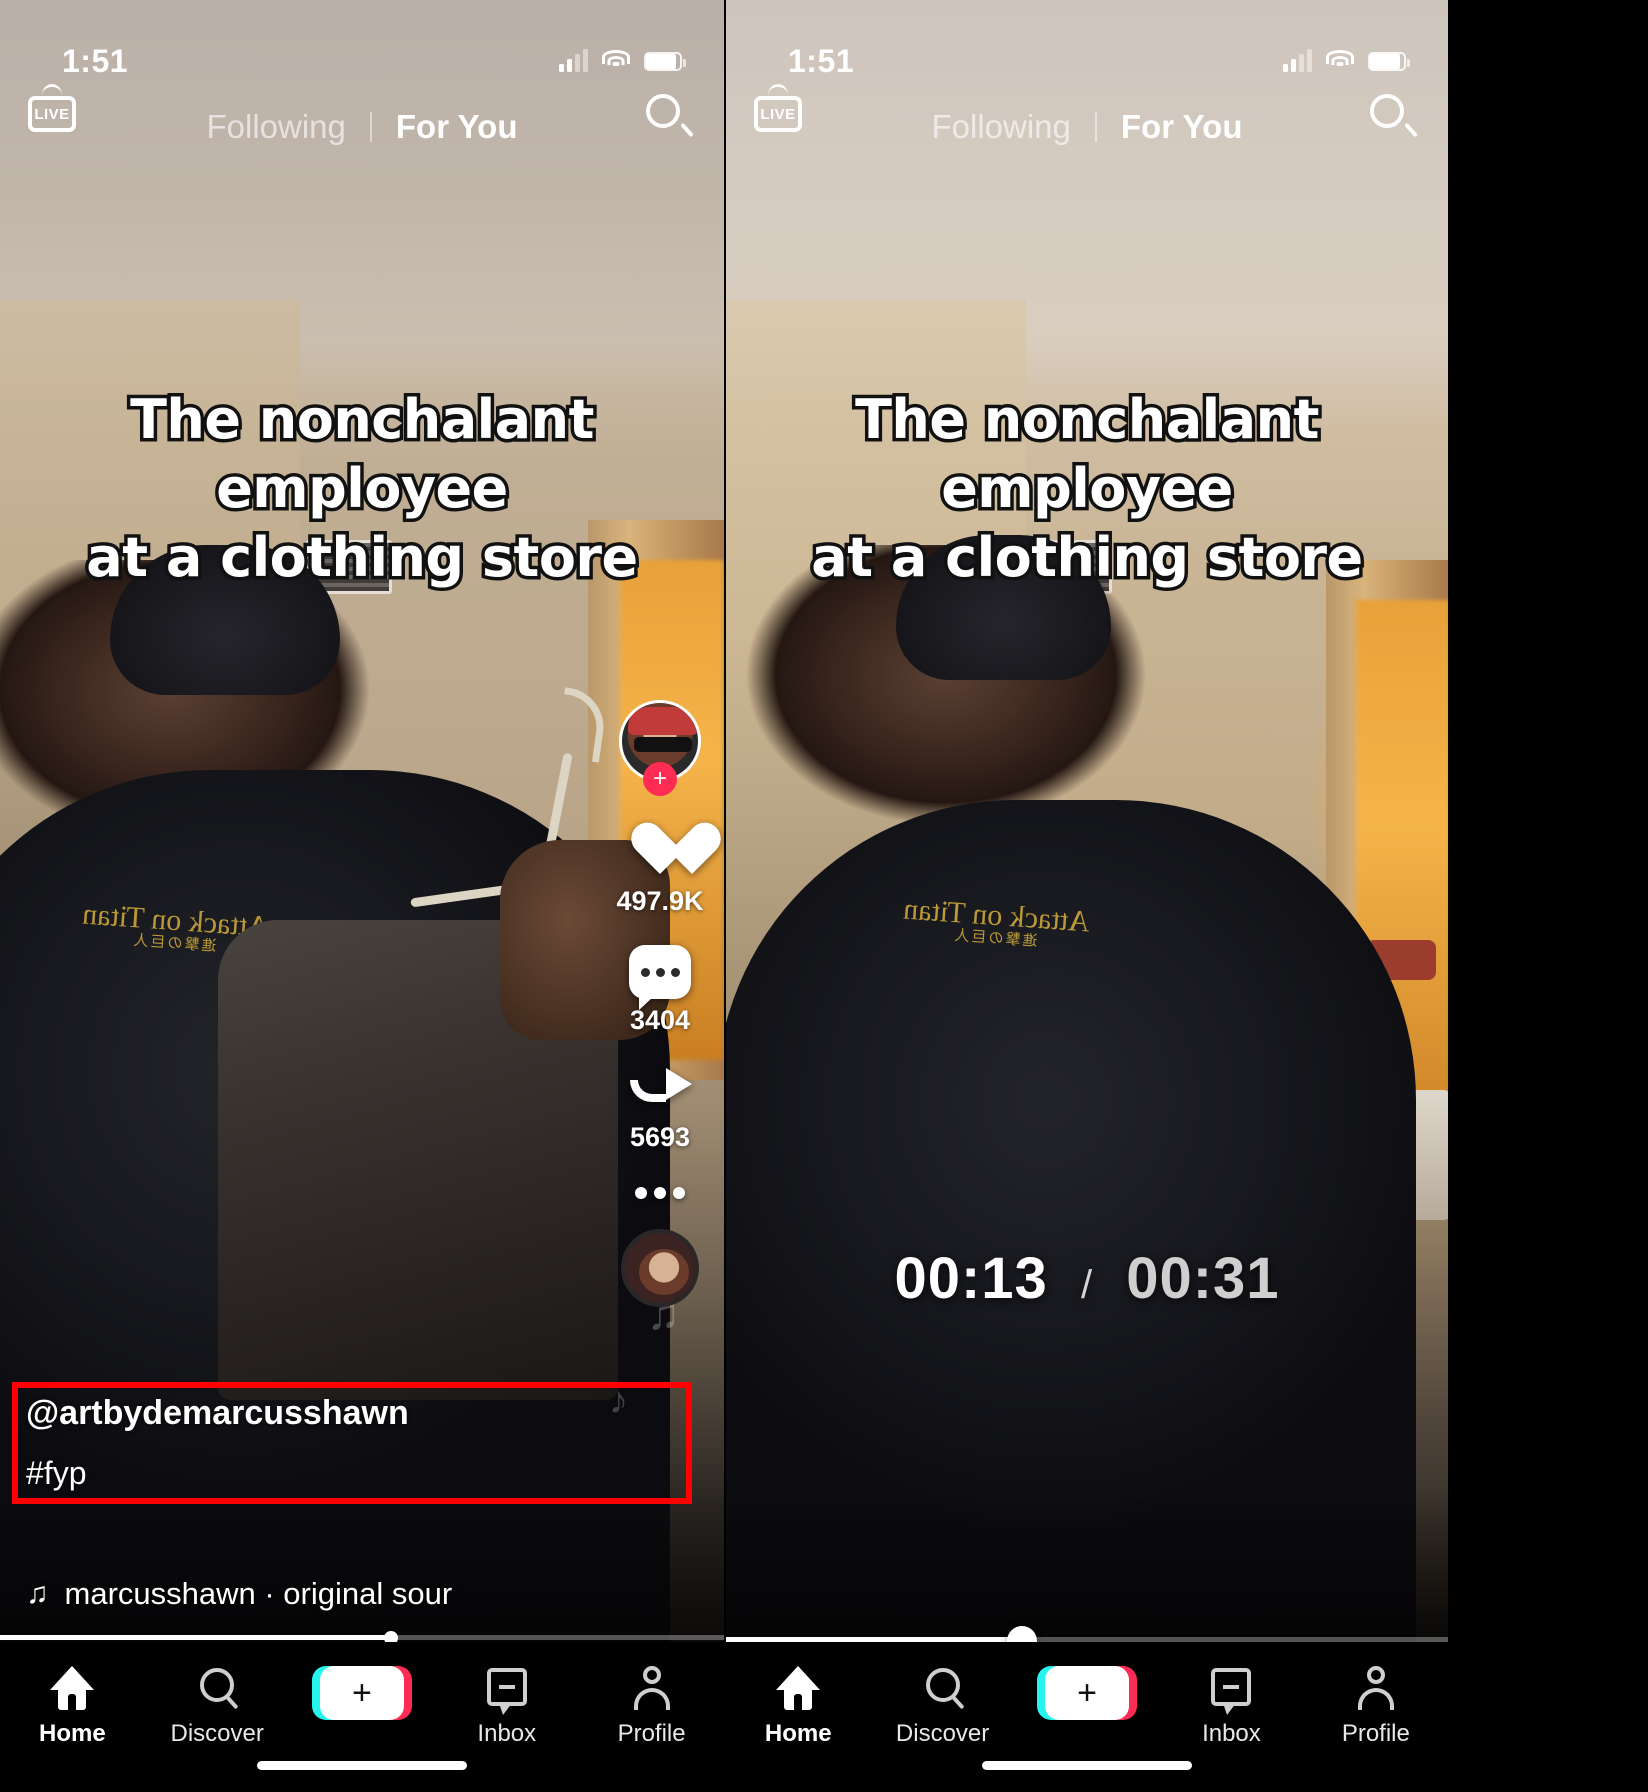 This screenshot has height=1792, width=1648. What do you see at coordinates (660, 1268) in the screenshot?
I see `sound-disc-icon` at bounding box center [660, 1268].